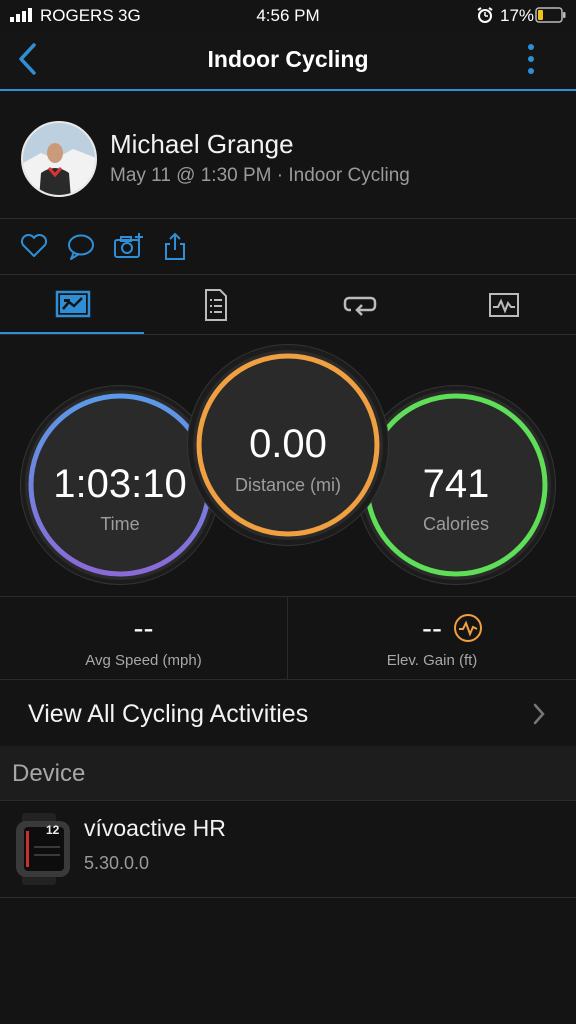 This screenshot has width=576, height=1024. I want to click on view-all-label: View All Cycling Activities, so click(168, 714).